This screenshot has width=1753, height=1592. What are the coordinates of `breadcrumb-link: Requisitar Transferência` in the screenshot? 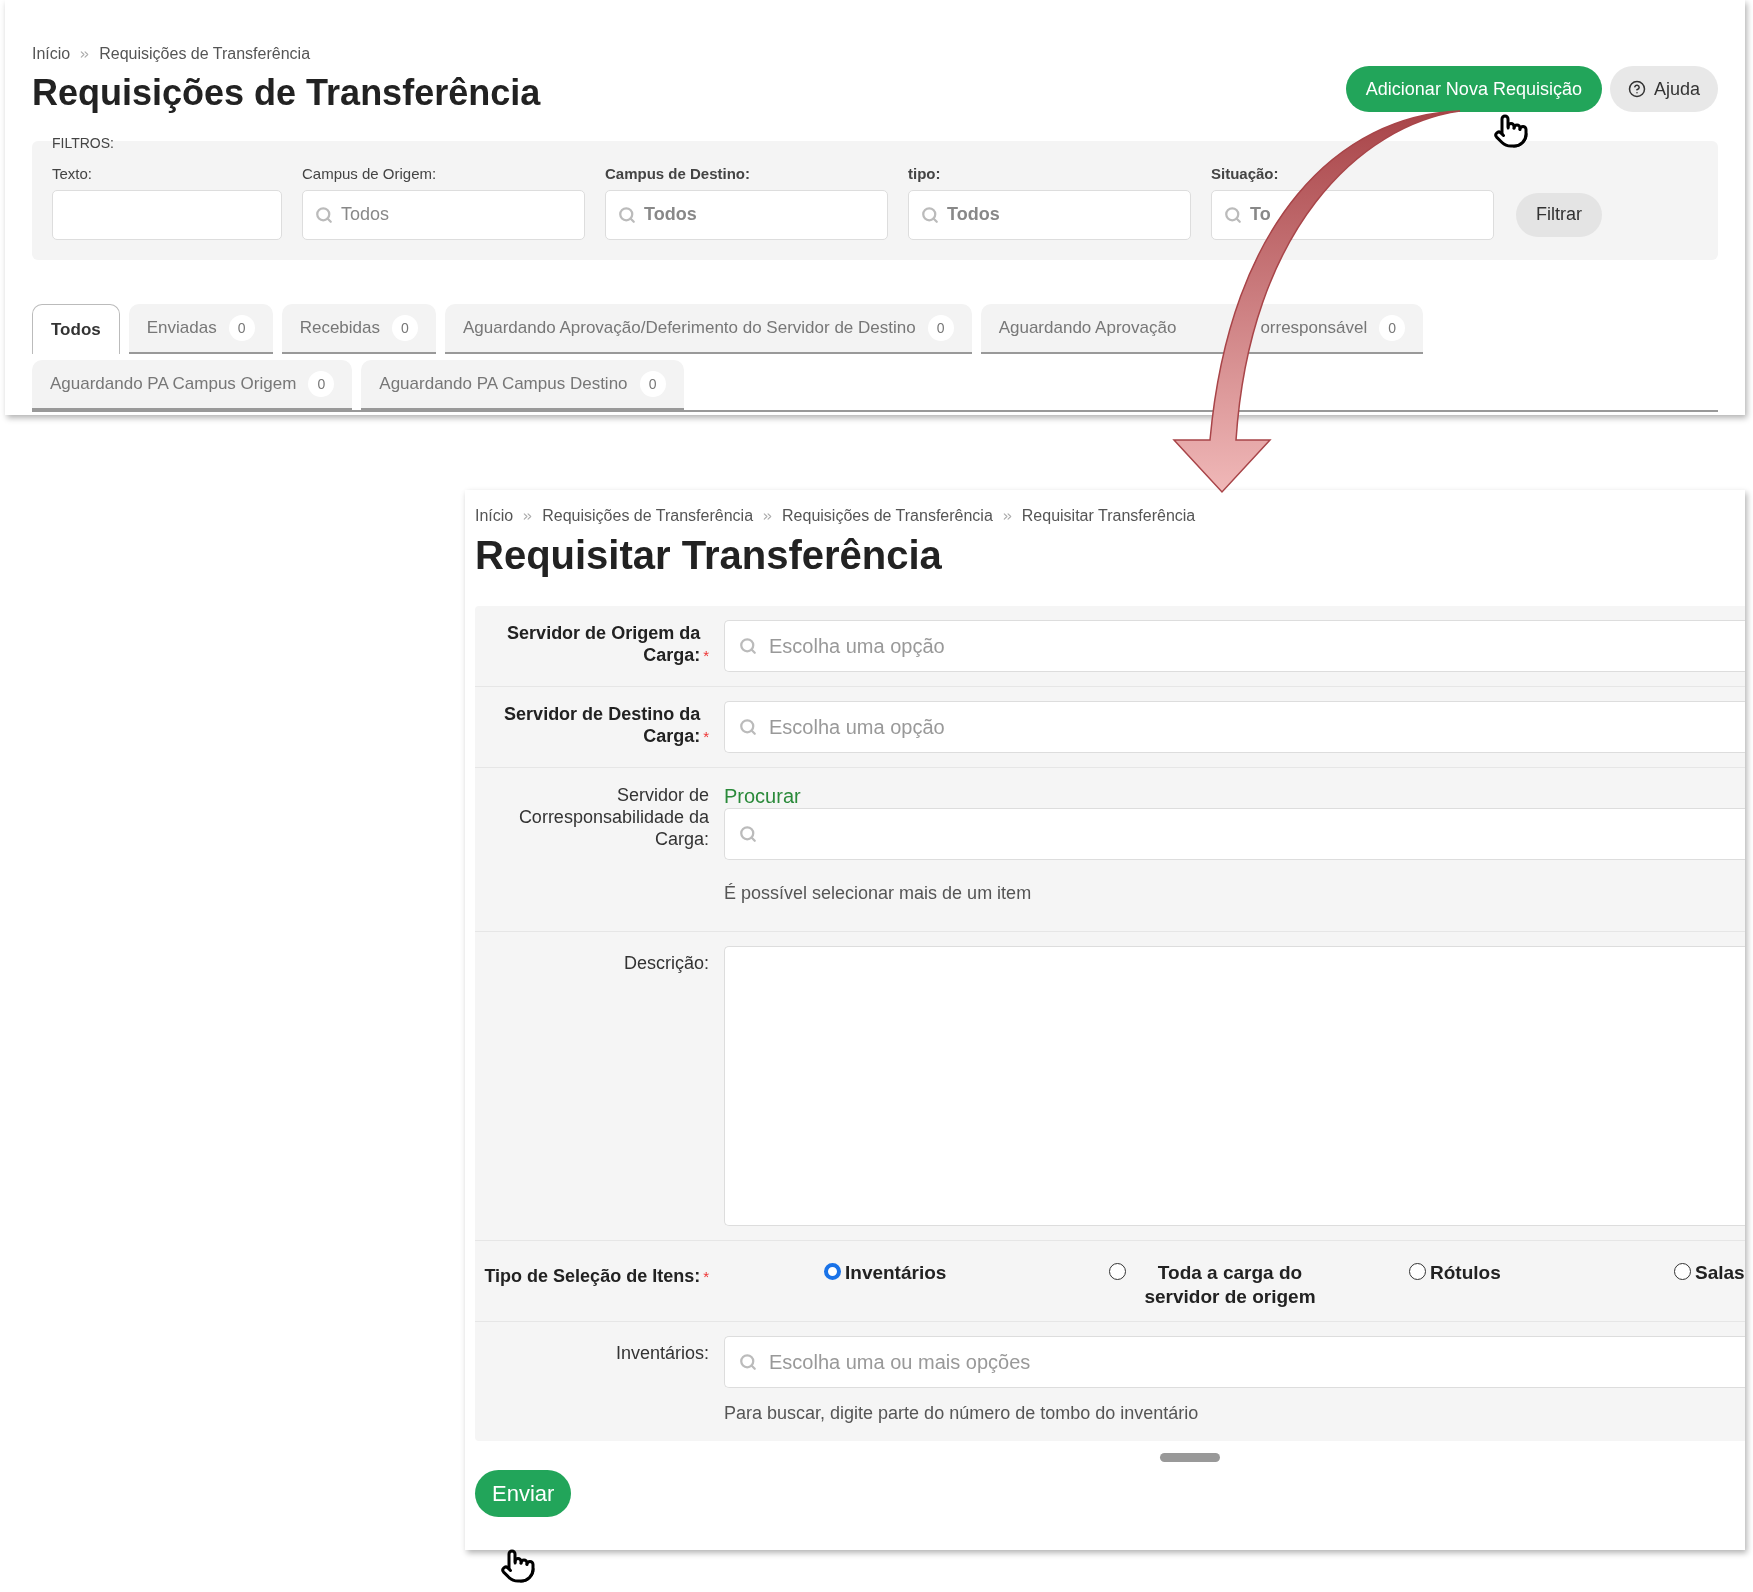 It's located at (1108, 516).